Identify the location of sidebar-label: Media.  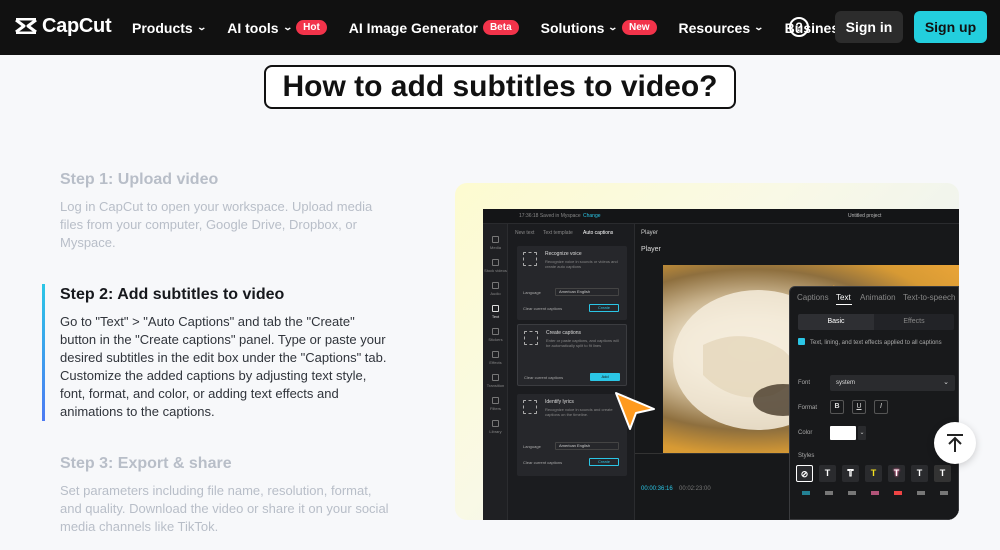
(495, 247).